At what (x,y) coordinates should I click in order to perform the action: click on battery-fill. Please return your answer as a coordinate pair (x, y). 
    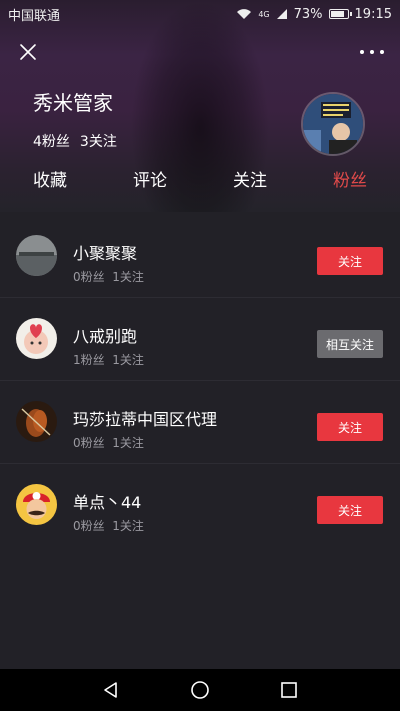
    Looking at the image, I should click on (337, 14).